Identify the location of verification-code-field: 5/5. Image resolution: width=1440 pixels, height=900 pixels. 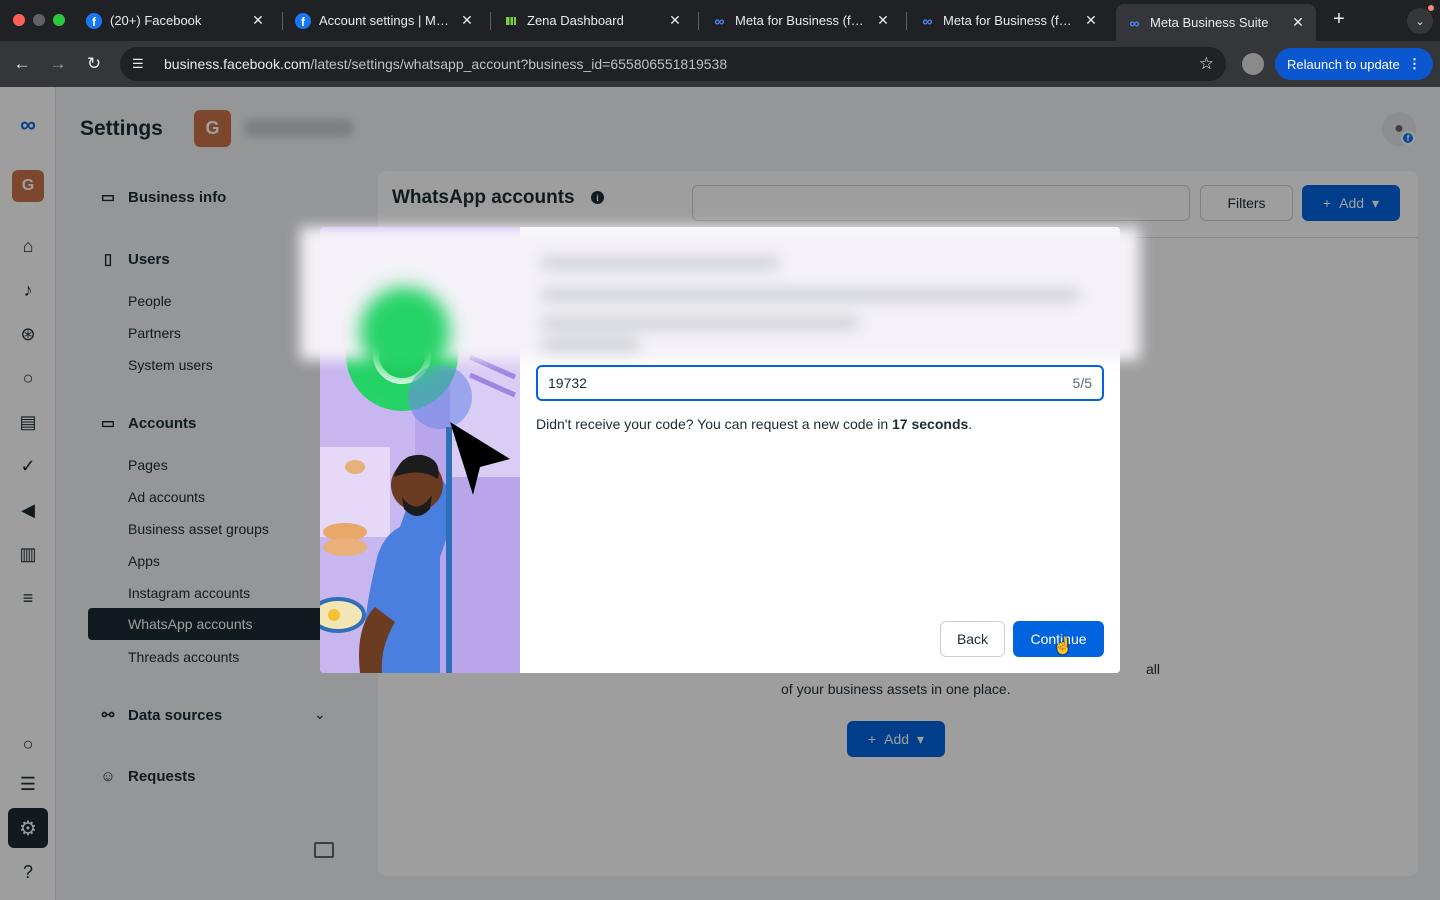
(820, 383).